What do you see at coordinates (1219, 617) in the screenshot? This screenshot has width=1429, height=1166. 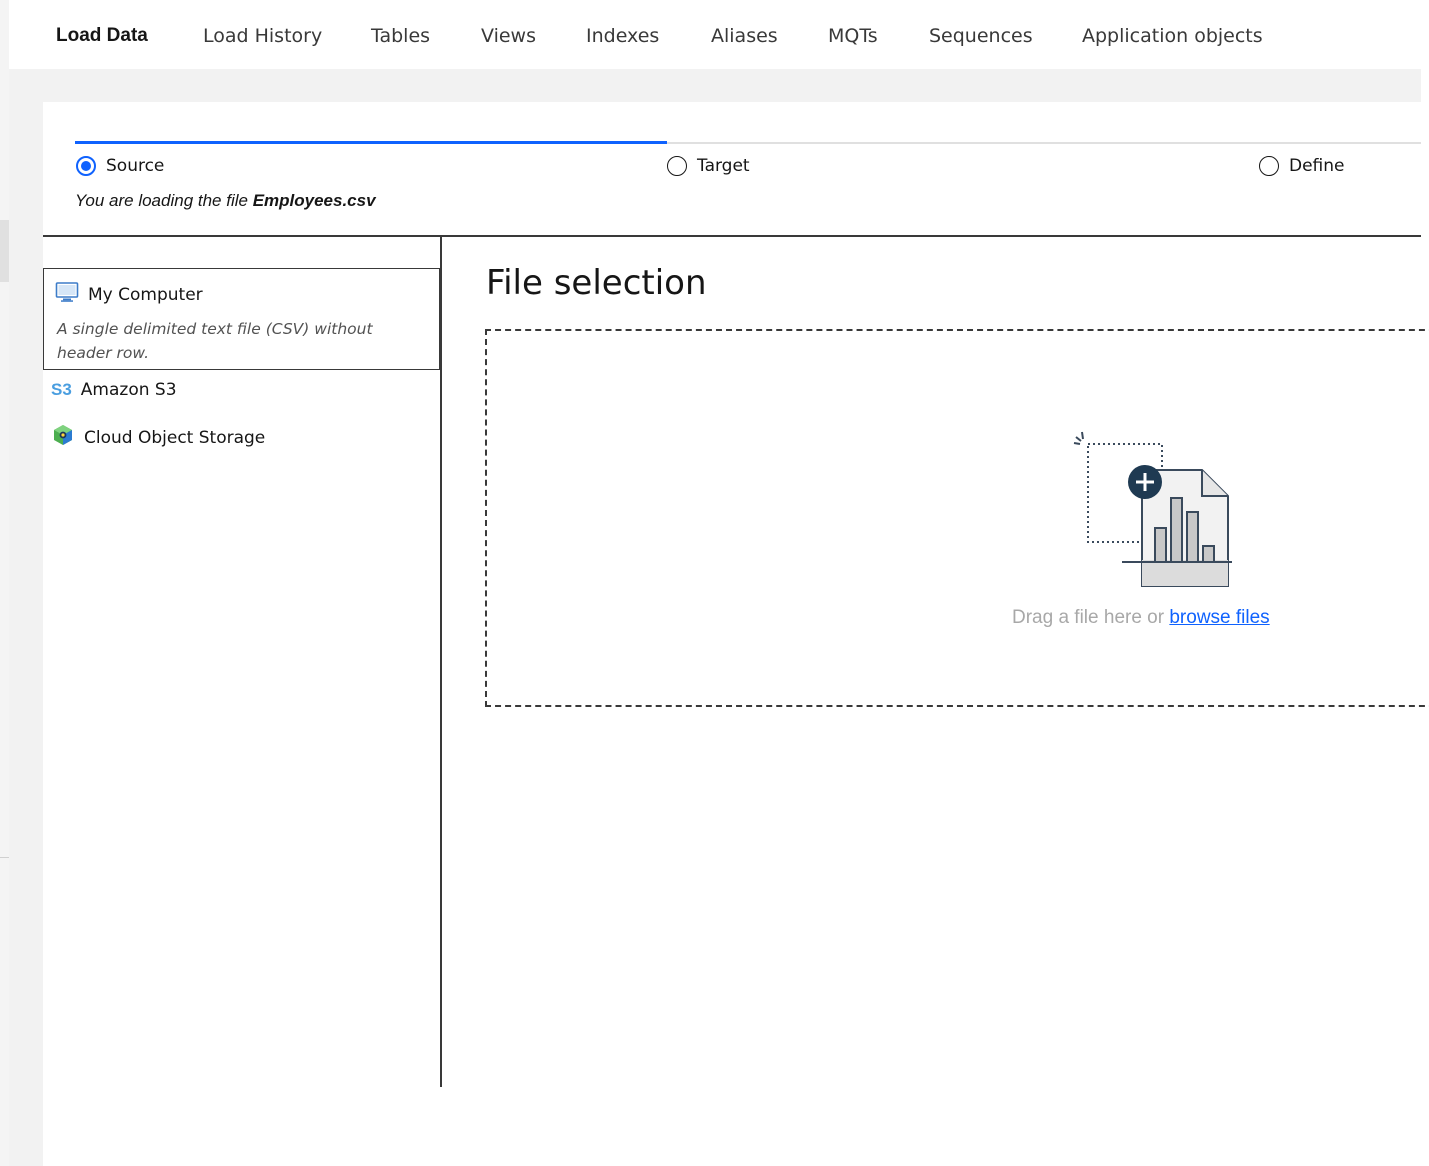 I see `browse-files-link: browse files` at bounding box center [1219, 617].